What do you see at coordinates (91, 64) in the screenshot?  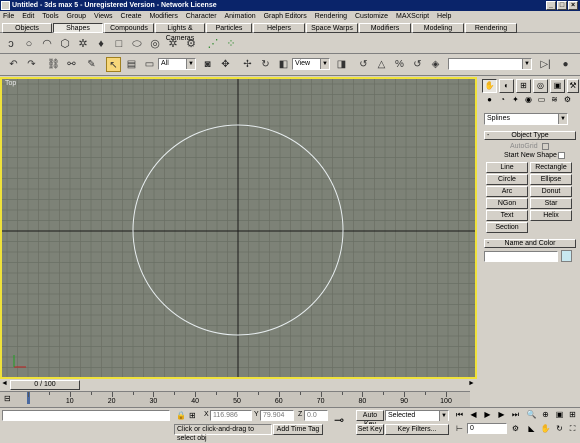 I see `bind-to-space-warp-icon: ✎` at bounding box center [91, 64].